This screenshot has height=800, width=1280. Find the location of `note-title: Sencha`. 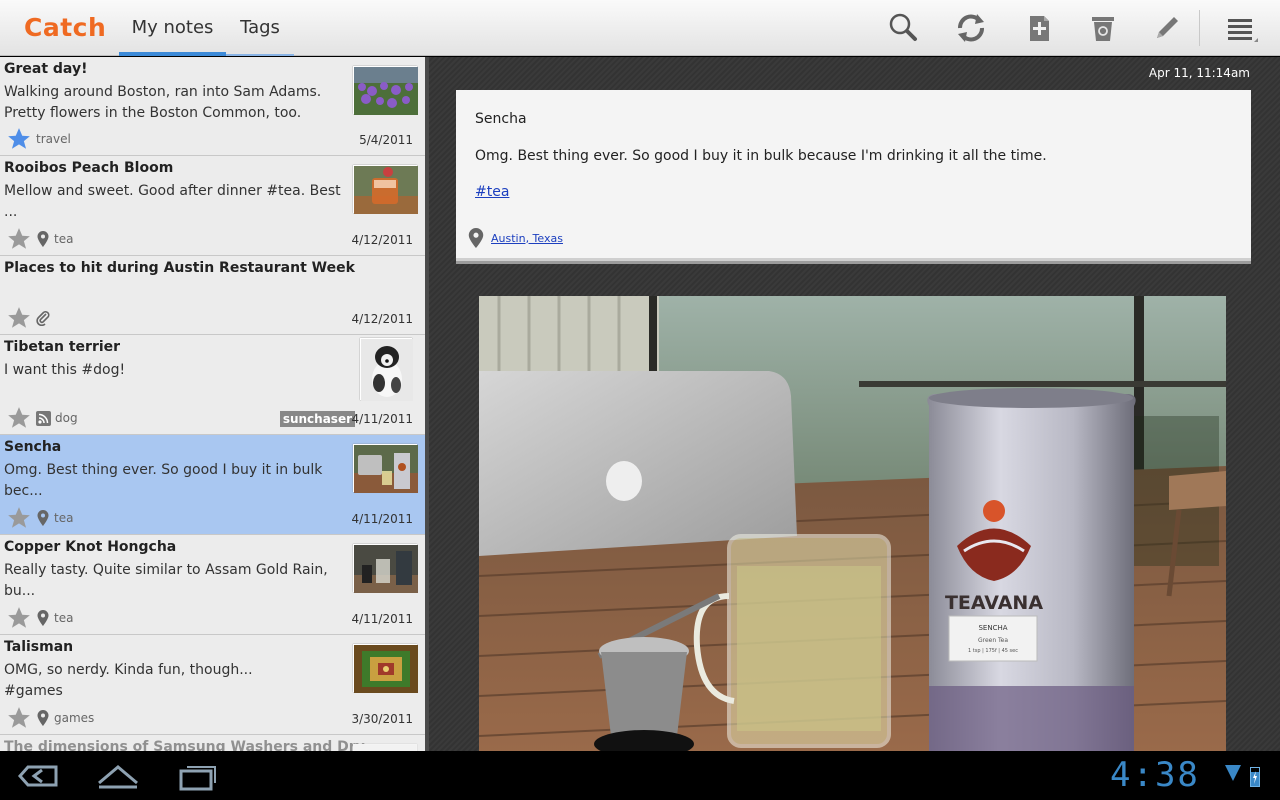

note-title: Sencha is located at coordinates (33, 447).